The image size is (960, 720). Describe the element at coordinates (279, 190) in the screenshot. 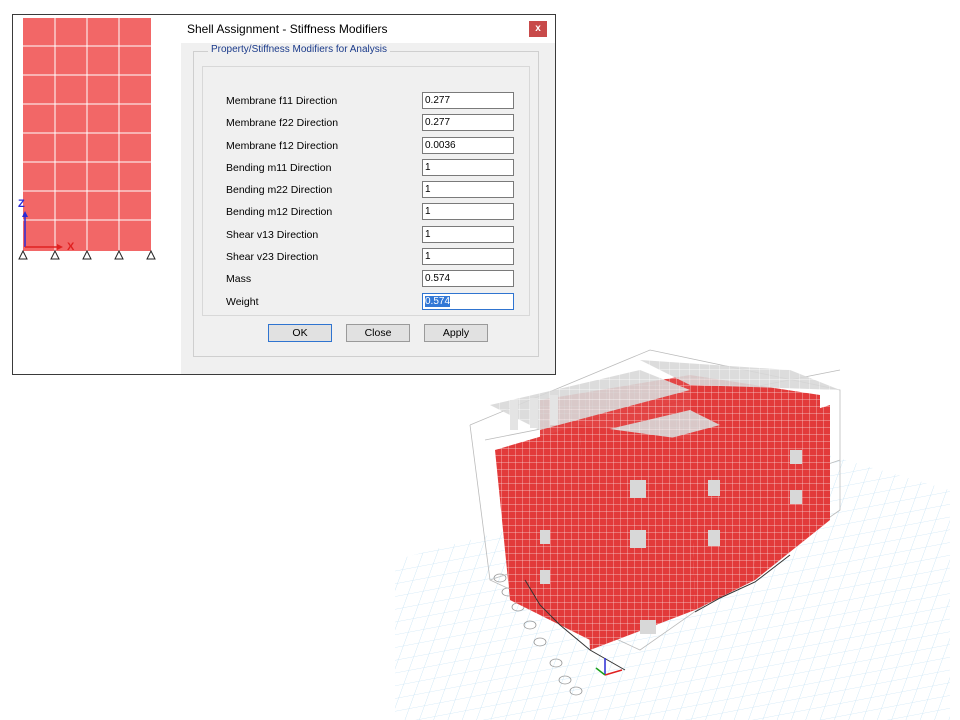

I see `row-label: Bending m22 Direction` at that location.